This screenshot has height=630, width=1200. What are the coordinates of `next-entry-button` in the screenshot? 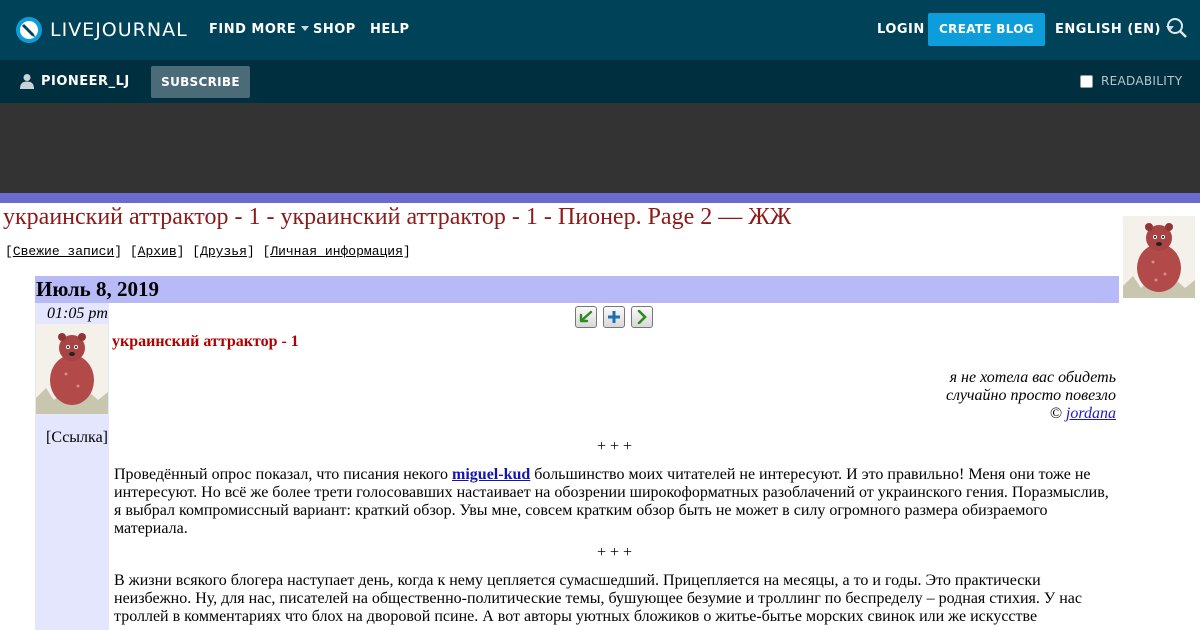 It's located at (642, 317).